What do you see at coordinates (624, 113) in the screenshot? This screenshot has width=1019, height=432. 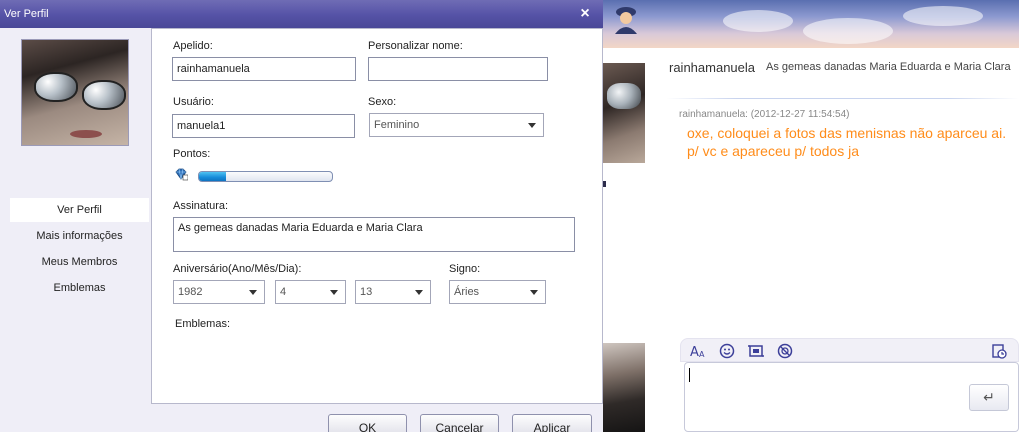 I see `contact-display-picture` at bounding box center [624, 113].